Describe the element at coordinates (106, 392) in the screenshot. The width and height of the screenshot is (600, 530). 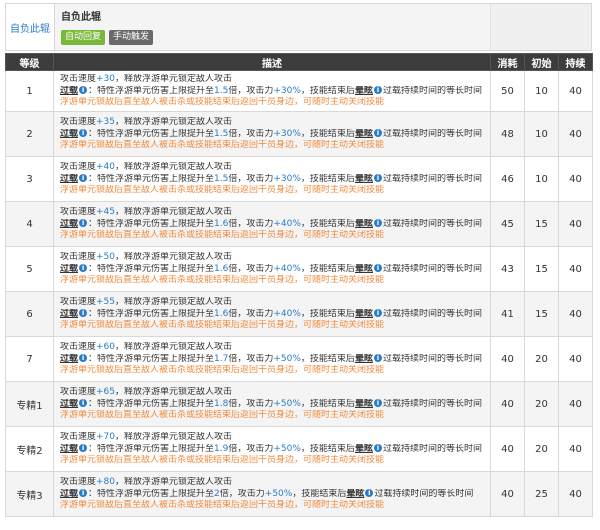
I see `attack-speed-value: +65` at that location.